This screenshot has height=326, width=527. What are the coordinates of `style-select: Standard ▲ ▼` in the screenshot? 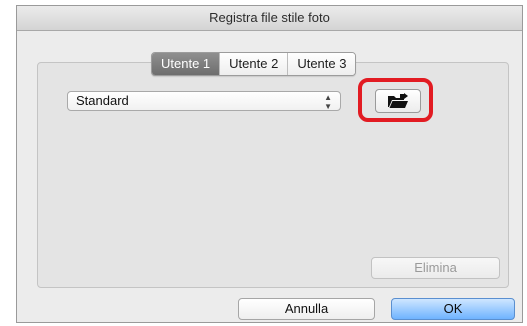 It's located at (204, 101).